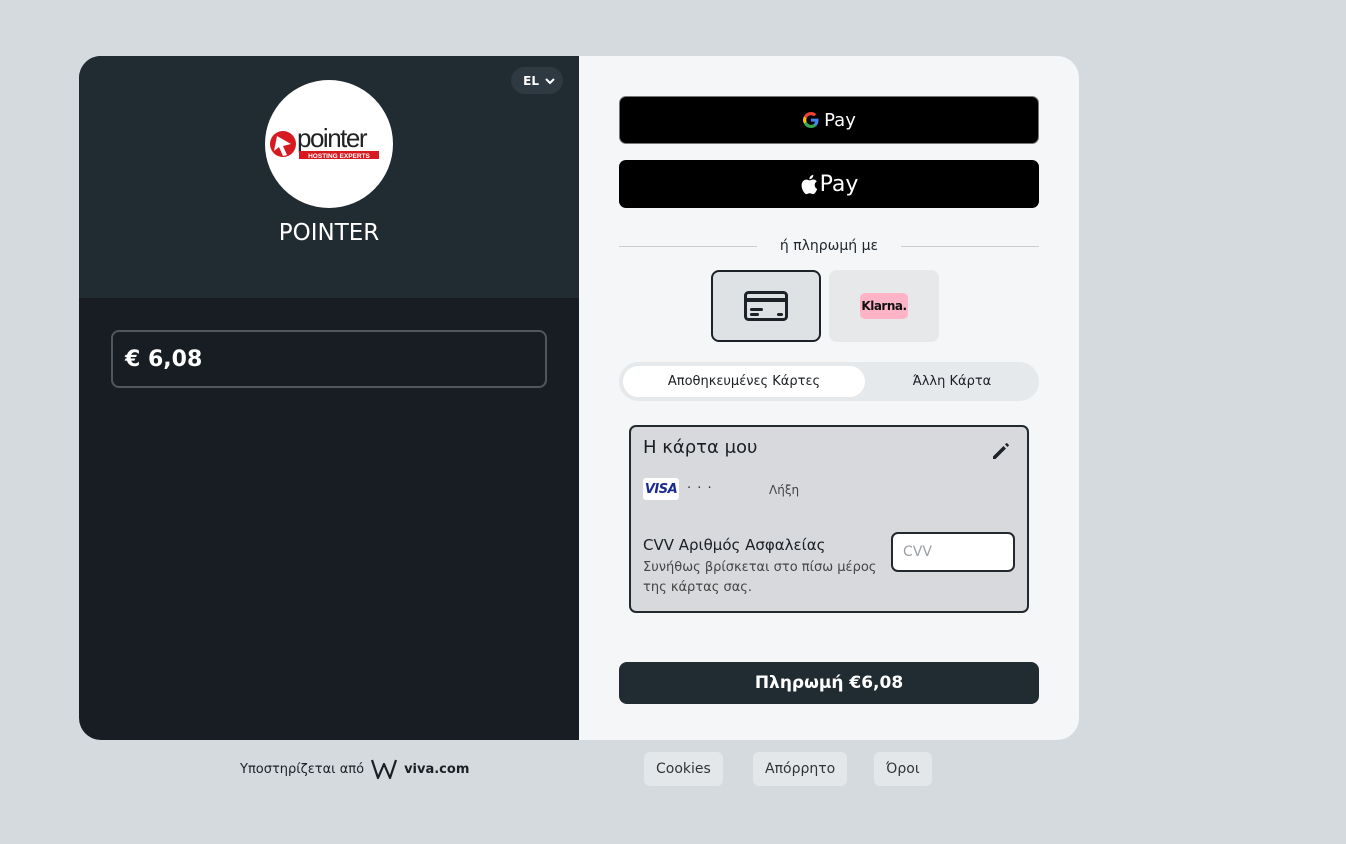 The width and height of the screenshot is (1346, 844). Describe the element at coordinates (531, 80) in the screenshot. I see `language-label: EL` at that location.